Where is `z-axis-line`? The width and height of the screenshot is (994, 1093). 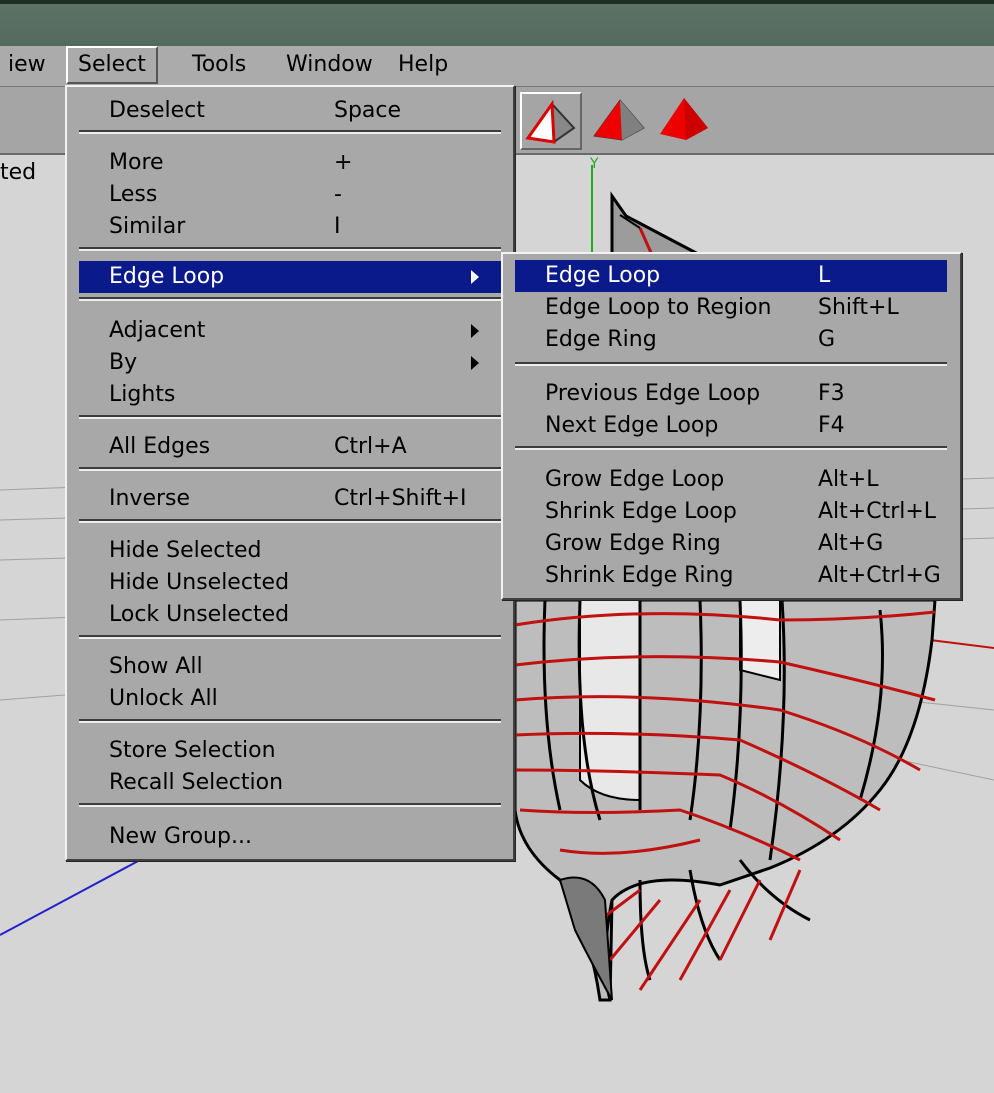 z-axis-line is located at coordinates (70, 897).